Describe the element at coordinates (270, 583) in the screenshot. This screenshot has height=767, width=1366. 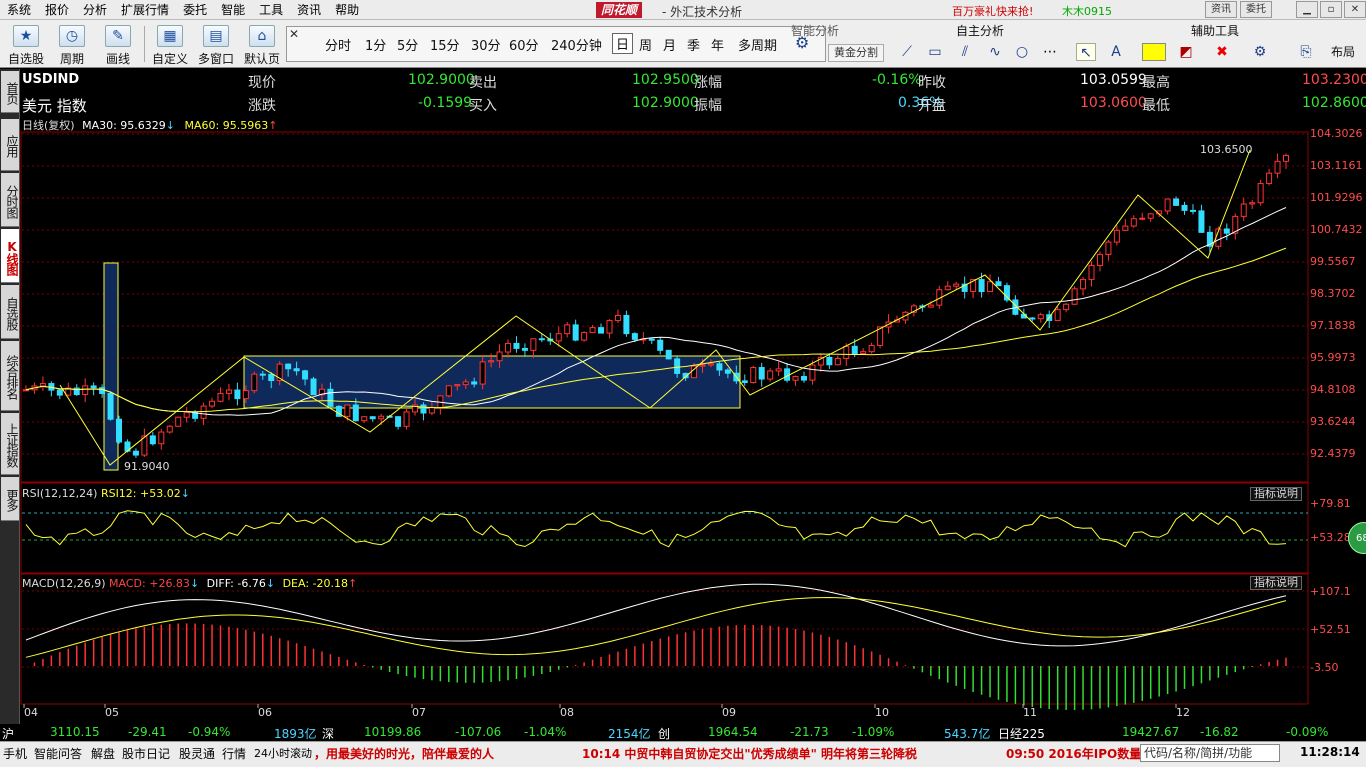
I see `diff-down-arrow-icon: ↓` at that location.